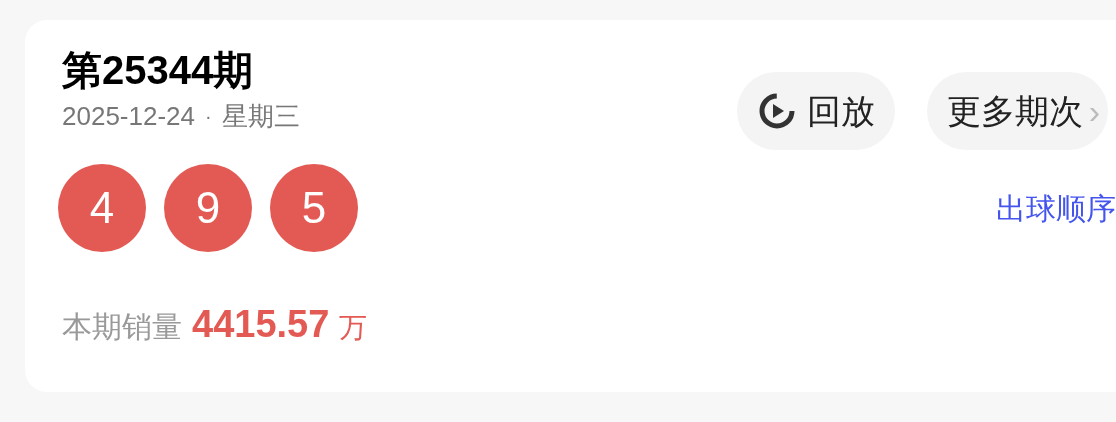 Image resolution: width=1116 pixels, height=422 pixels. I want to click on draw-order-link: 出球顺序, so click(1056, 208).